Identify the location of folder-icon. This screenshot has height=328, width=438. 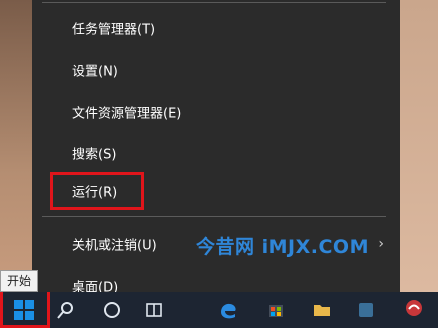
(322, 310).